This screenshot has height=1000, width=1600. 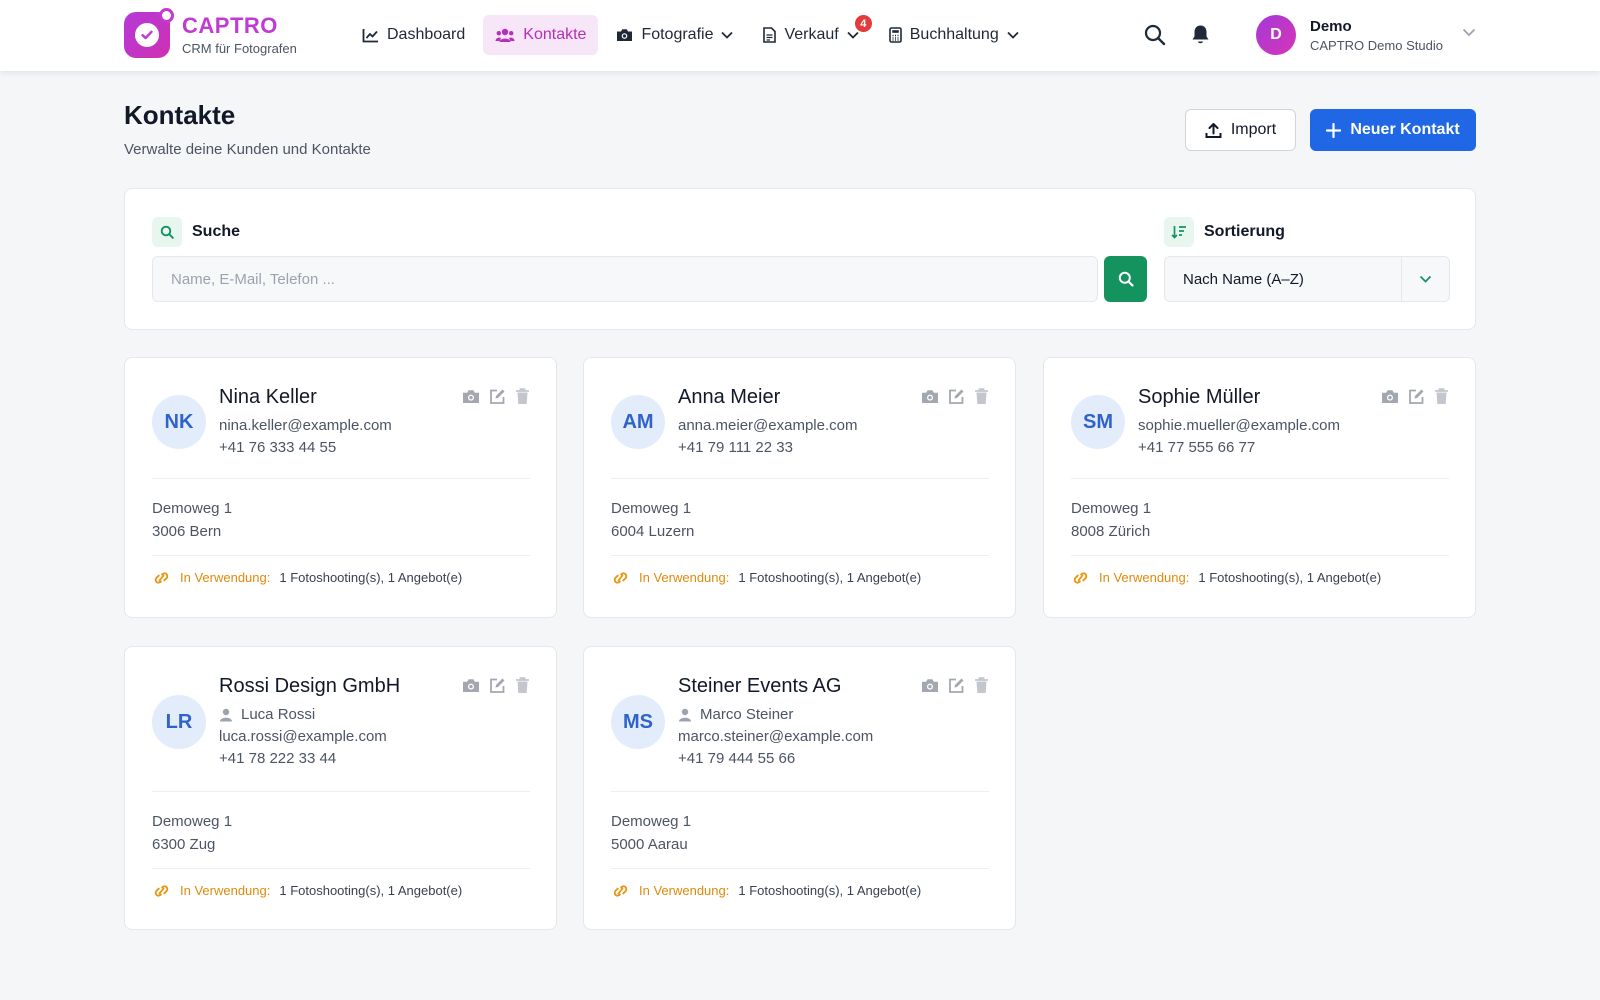 I want to click on nav-kontakte: Kontakte, so click(x=541, y=35).